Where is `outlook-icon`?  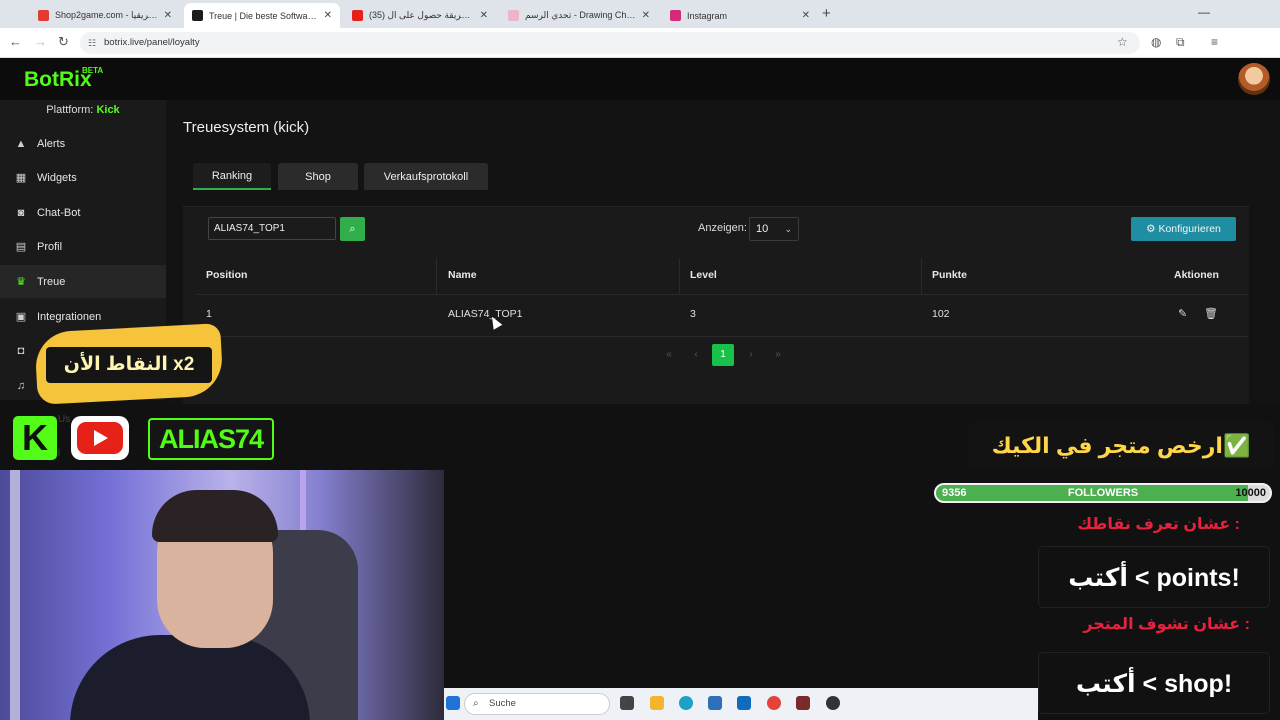
outlook-icon is located at coordinates (744, 703).